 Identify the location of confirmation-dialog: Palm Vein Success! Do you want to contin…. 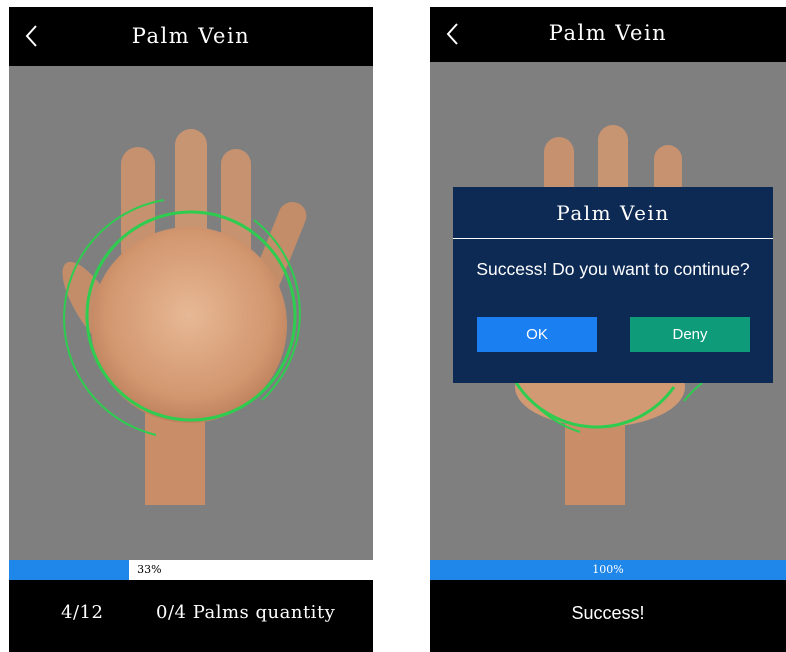
(613, 285).